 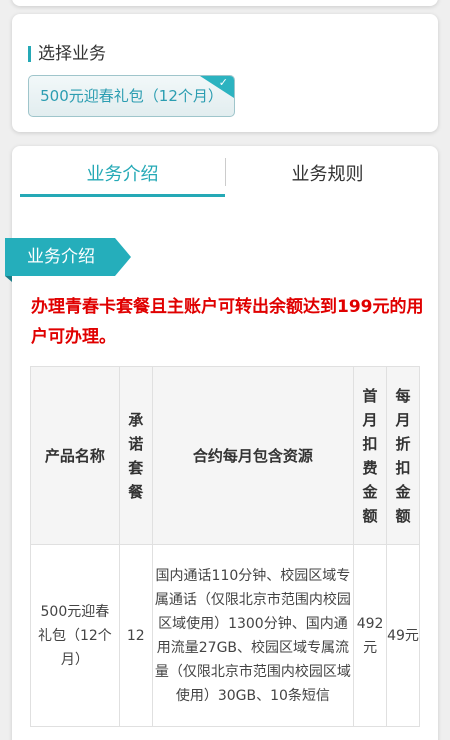 What do you see at coordinates (225, 3) in the screenshot?
I see `previous-card-edge` at bounding box center [225, 3].